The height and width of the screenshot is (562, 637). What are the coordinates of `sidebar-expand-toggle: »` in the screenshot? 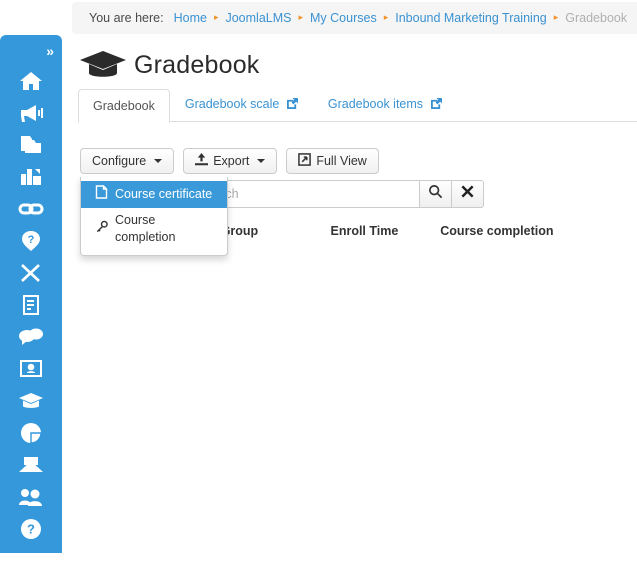 It's located at (31, 51).